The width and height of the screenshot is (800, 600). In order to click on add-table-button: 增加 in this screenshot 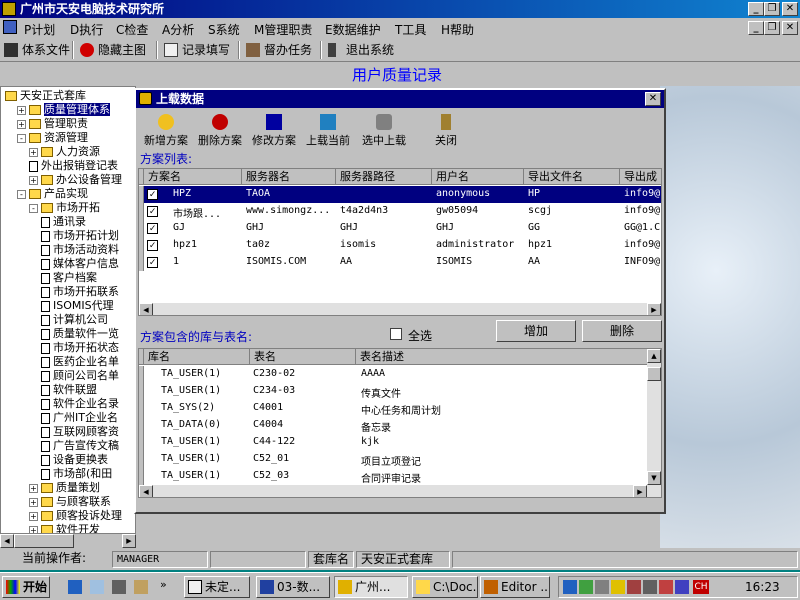, I will do `click(536, 331)`.